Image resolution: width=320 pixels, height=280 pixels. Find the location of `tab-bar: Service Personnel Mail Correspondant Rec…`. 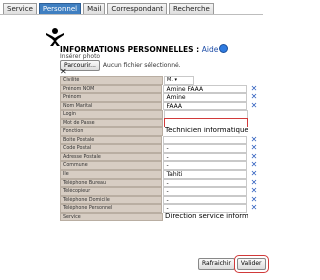

tab-bar: Service Personnel Mail Correspondant Rec… is located at coordinates (109, 8).